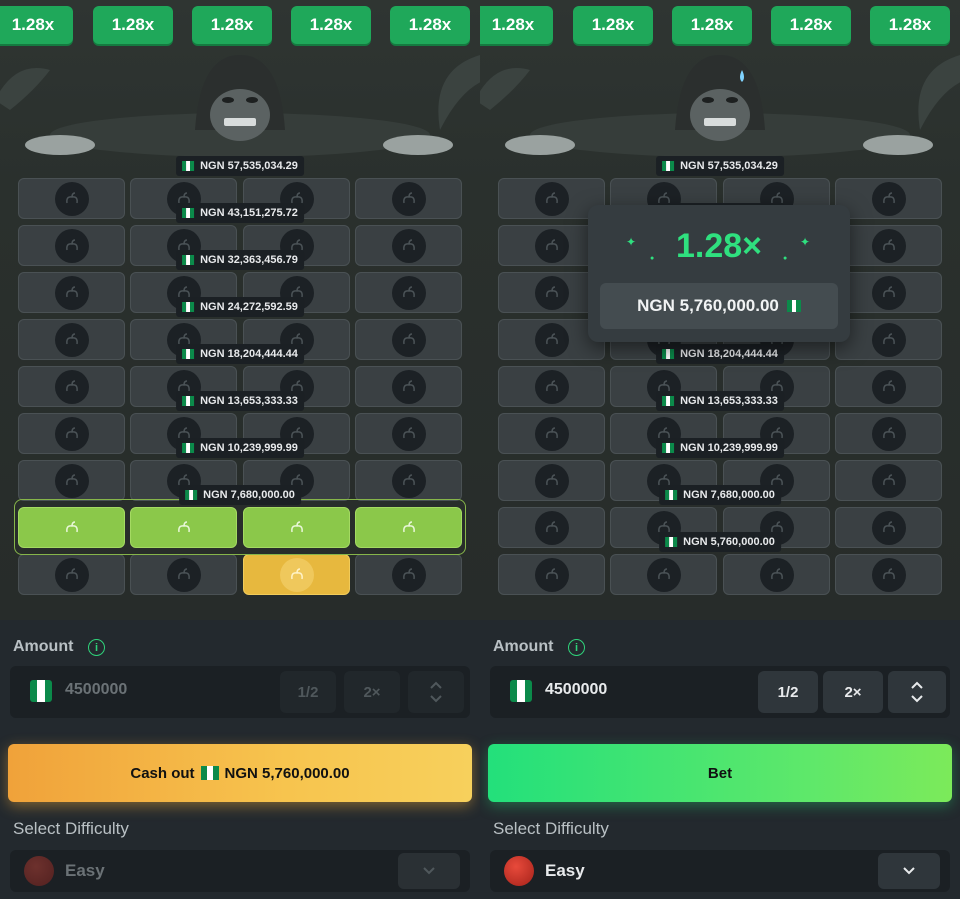 This screenshot has width=960, height=899. I want to click on gorilla-mascot, so click(240, 105).